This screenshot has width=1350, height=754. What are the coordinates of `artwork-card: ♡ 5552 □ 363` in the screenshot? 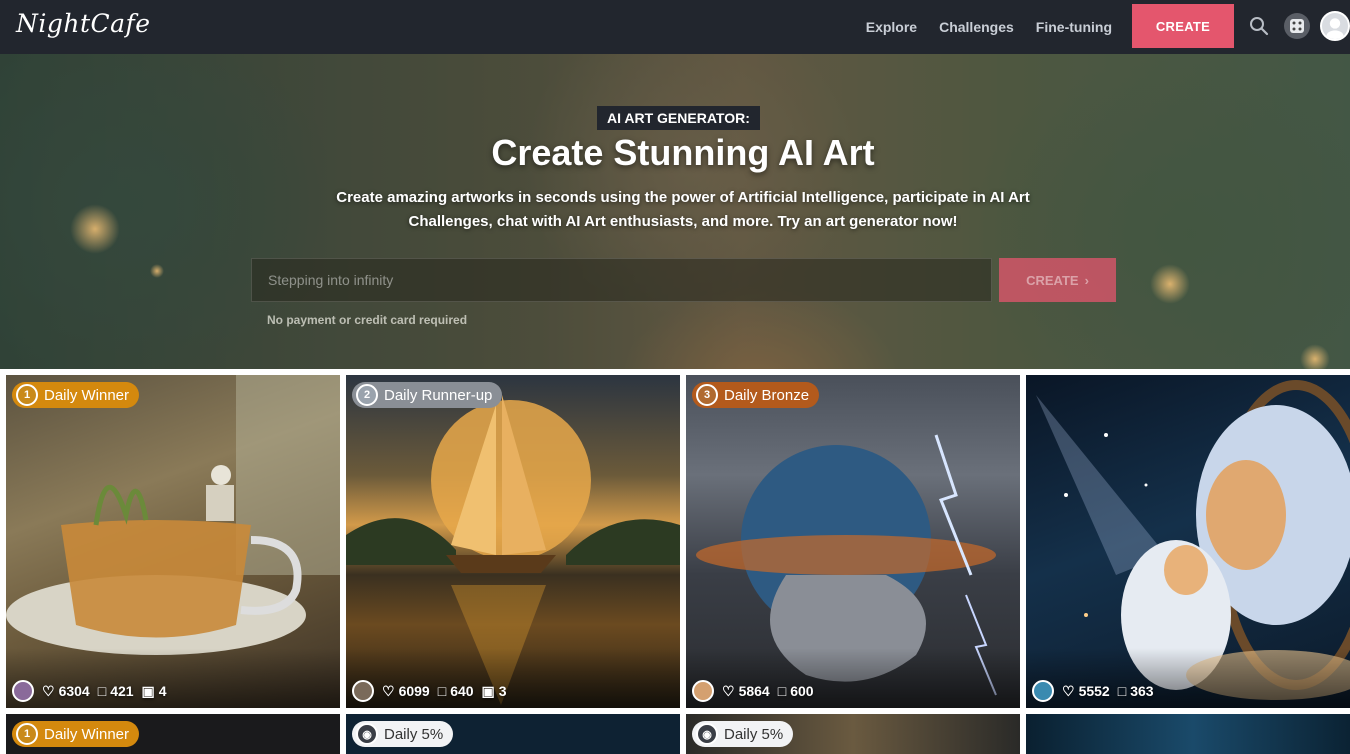 It's located at (1188, 541).